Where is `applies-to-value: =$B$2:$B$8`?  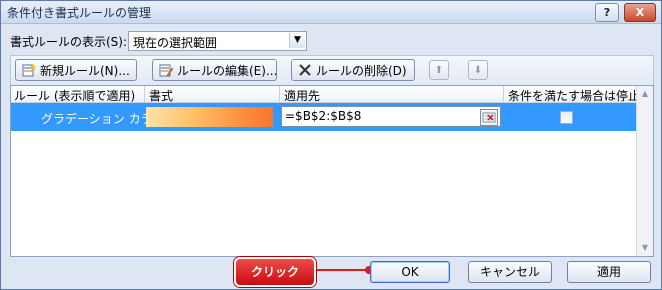
applies-to-value: =$B$2:$B$8 is located at coordinates (323, 116).